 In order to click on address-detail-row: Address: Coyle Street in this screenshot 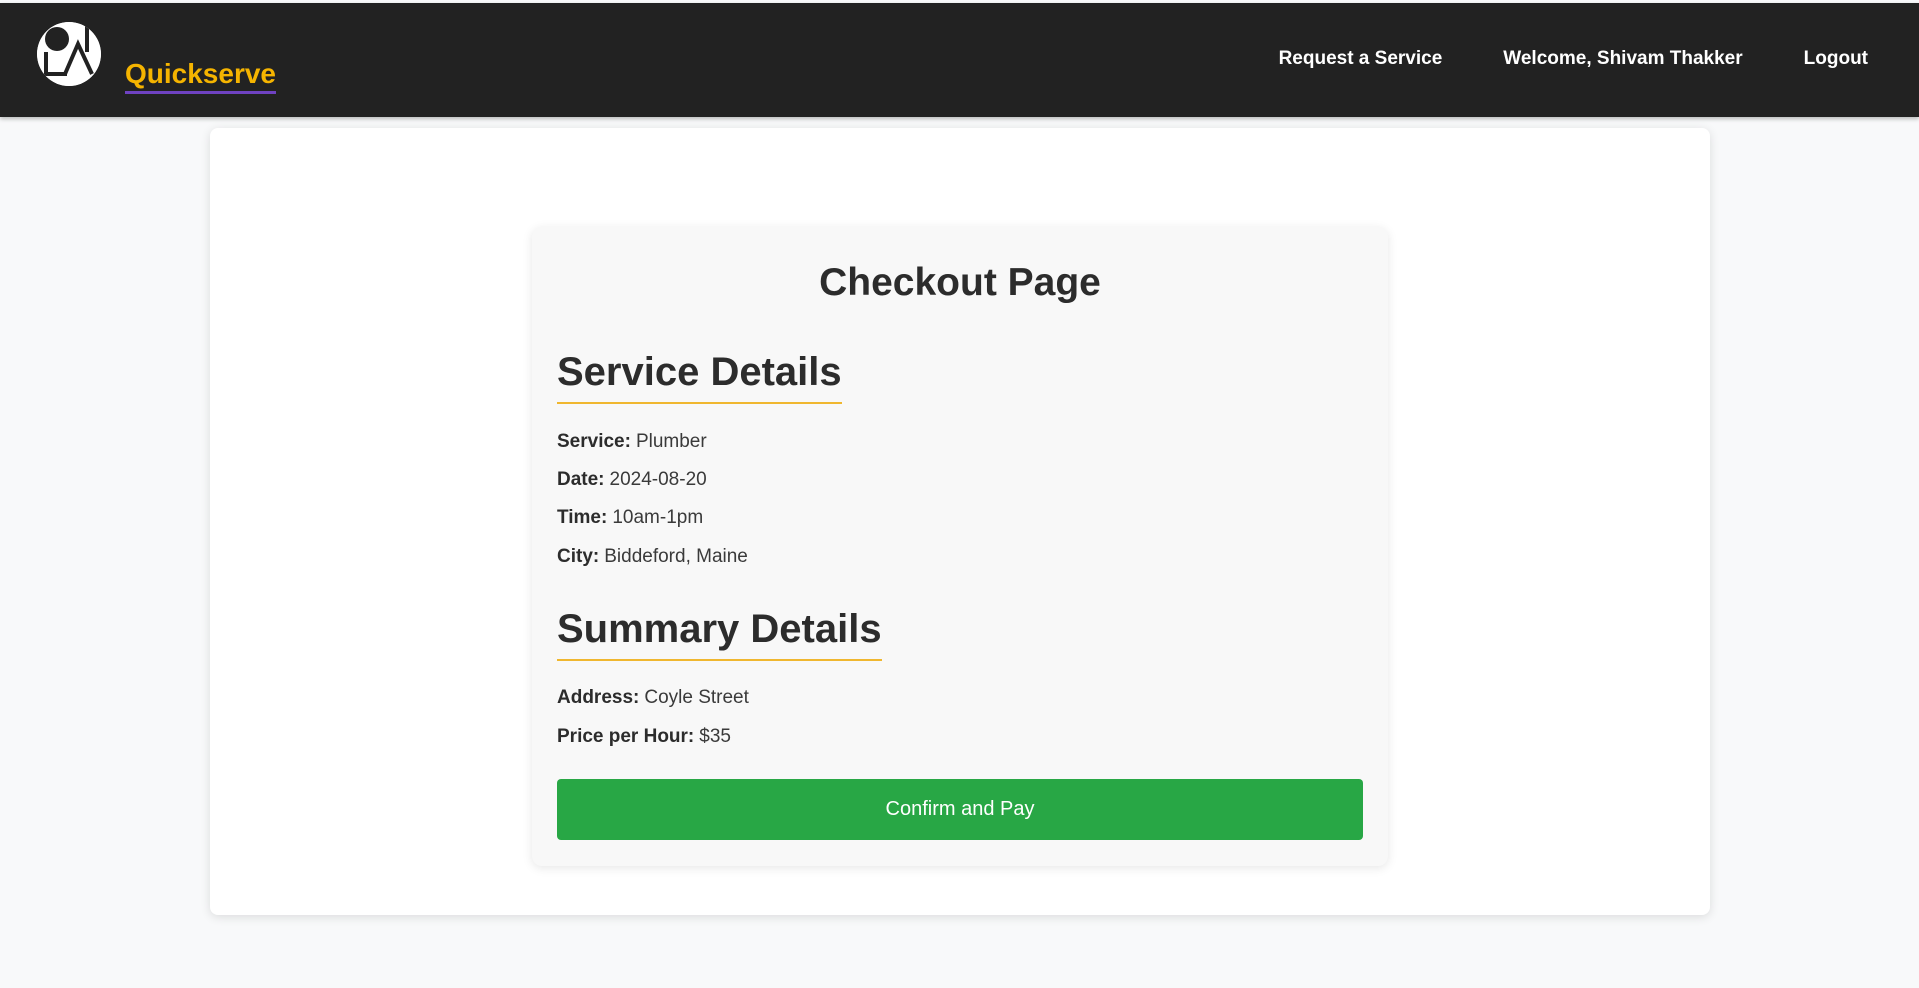, I will do `click(653, 698)`.